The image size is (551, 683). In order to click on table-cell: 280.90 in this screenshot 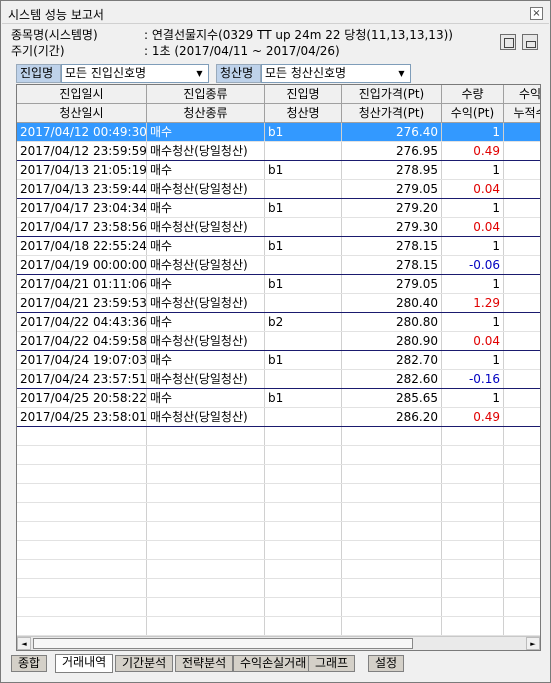, I will do `click(392, 341)`.